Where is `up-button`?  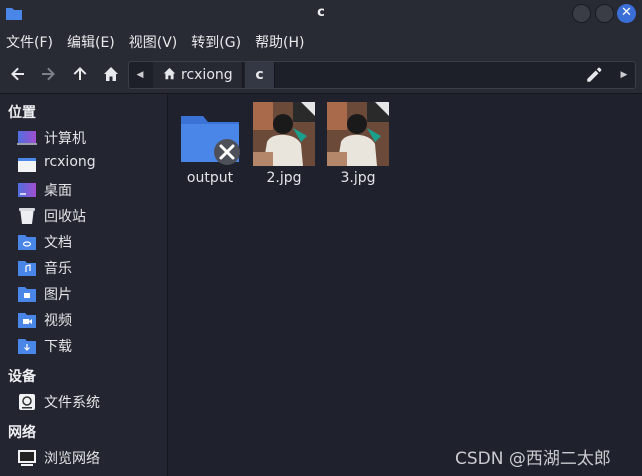 up-button is located at coordinates (80, 75).